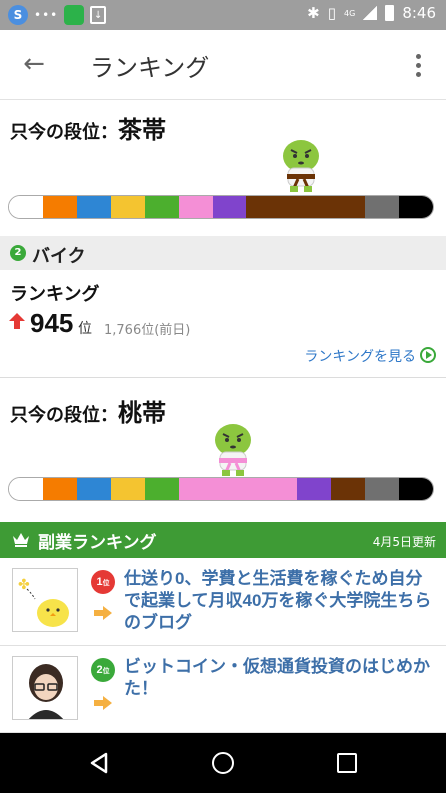 This screenshot has height=793, width=446. What do you see at coordinates (223, 540) in the screenshot?
I see `side-ranking-header: 副業ランキング 4月5日更新` at bounding box center [223, 540].